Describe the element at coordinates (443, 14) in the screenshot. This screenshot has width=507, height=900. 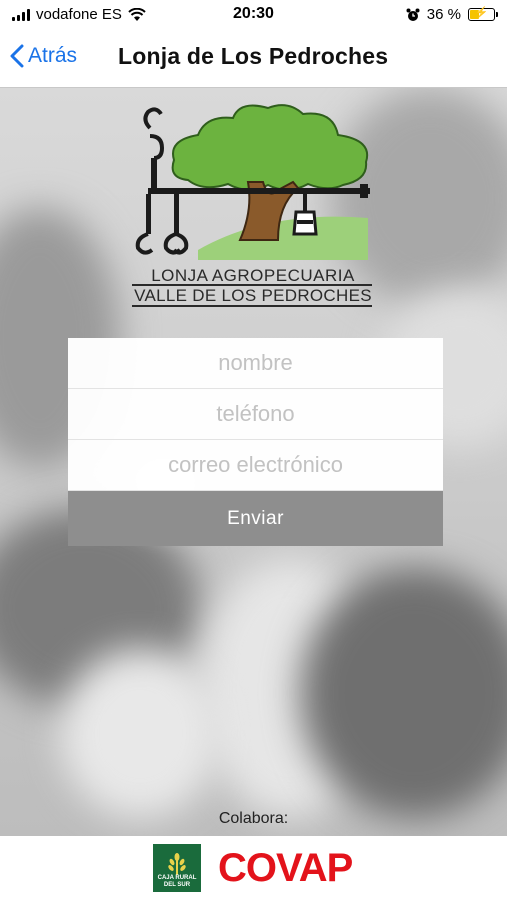
I see `battery-percent: 36 %` at that location.